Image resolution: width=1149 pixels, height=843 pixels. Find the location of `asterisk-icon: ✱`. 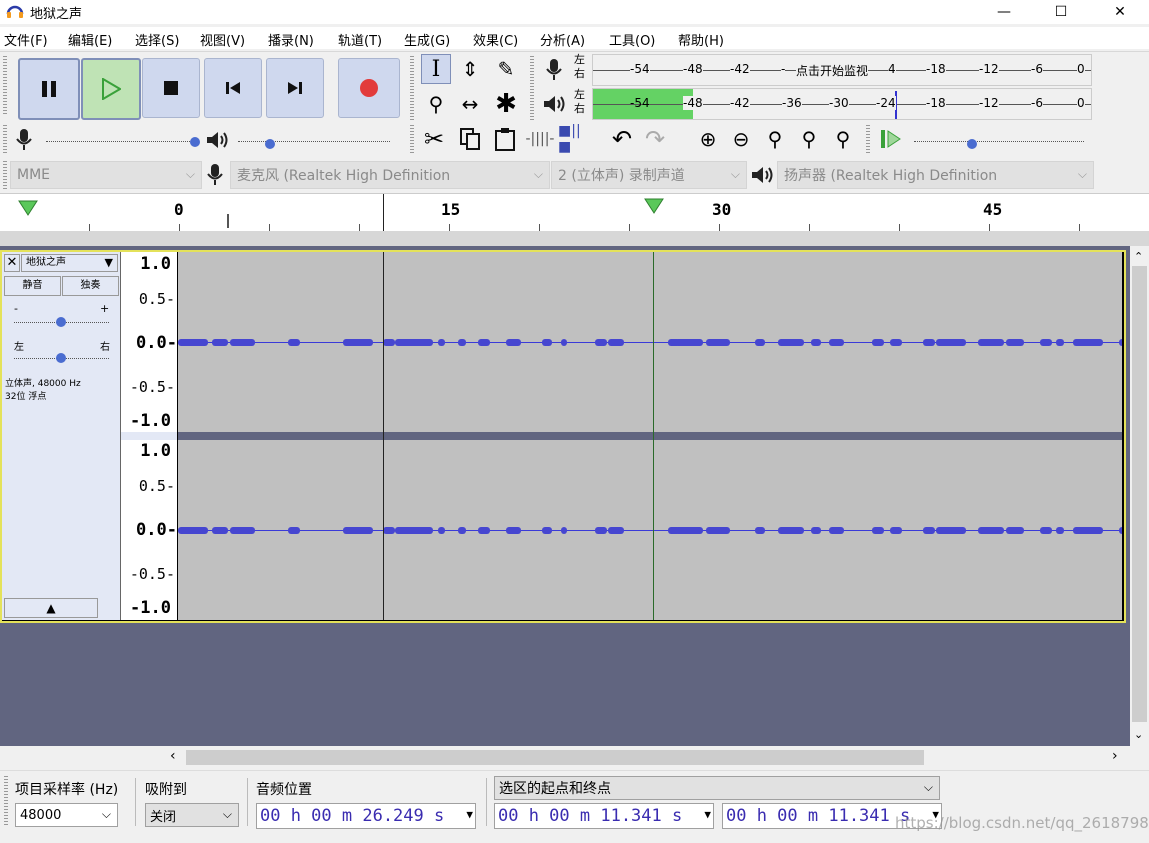

asterisk-icon: ✱ is located at coordinates (506, 104).